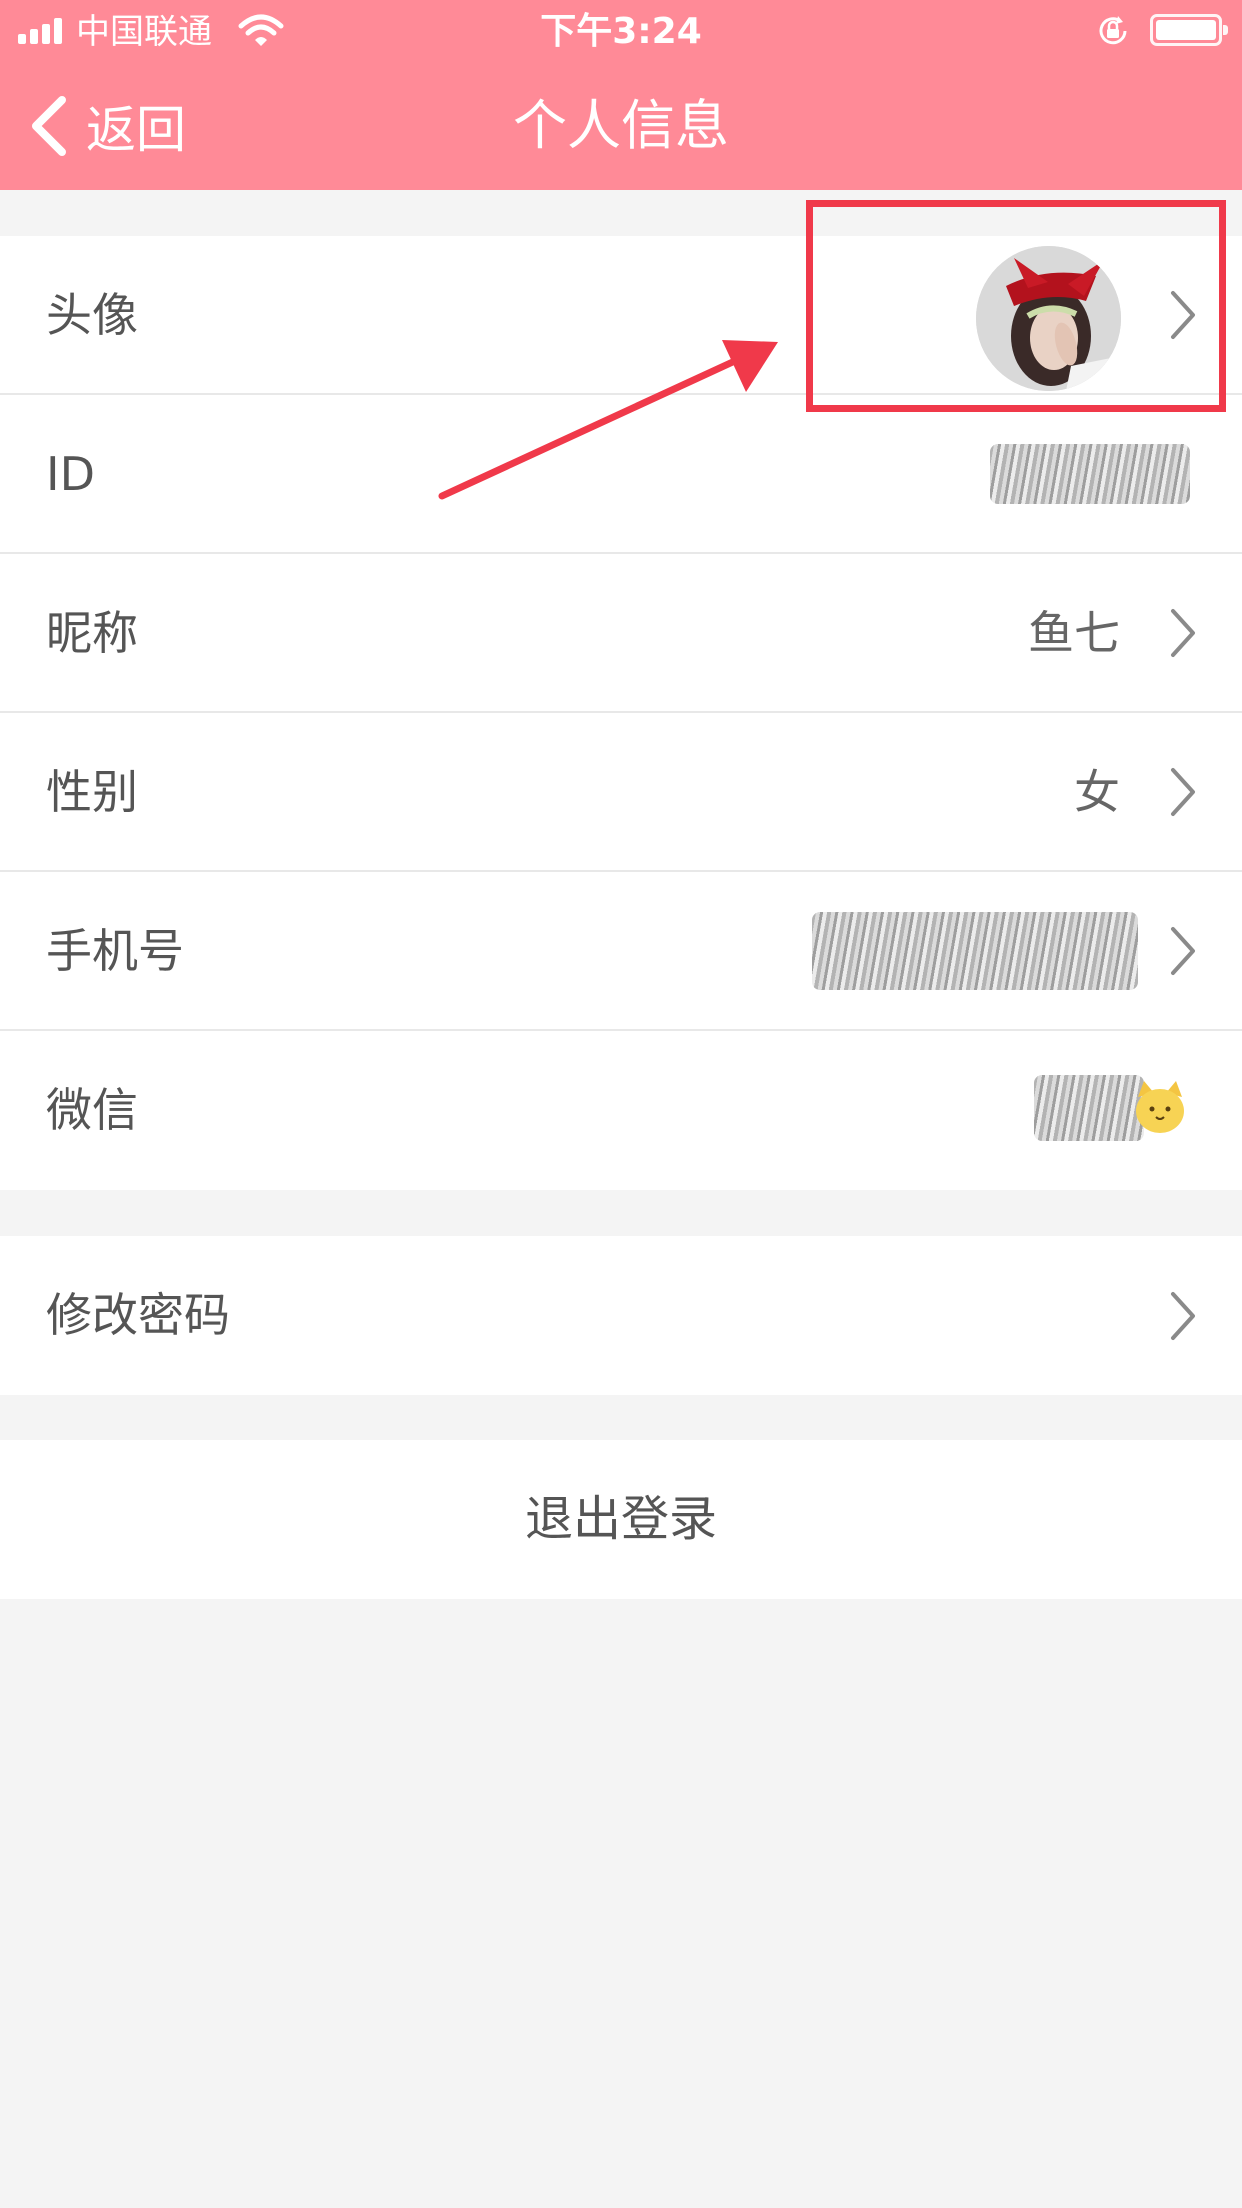 The width and height of the screenshot is (1242, 2208). I want to click on status-bar: 中国联通 下午3:24, so click(621, 31).